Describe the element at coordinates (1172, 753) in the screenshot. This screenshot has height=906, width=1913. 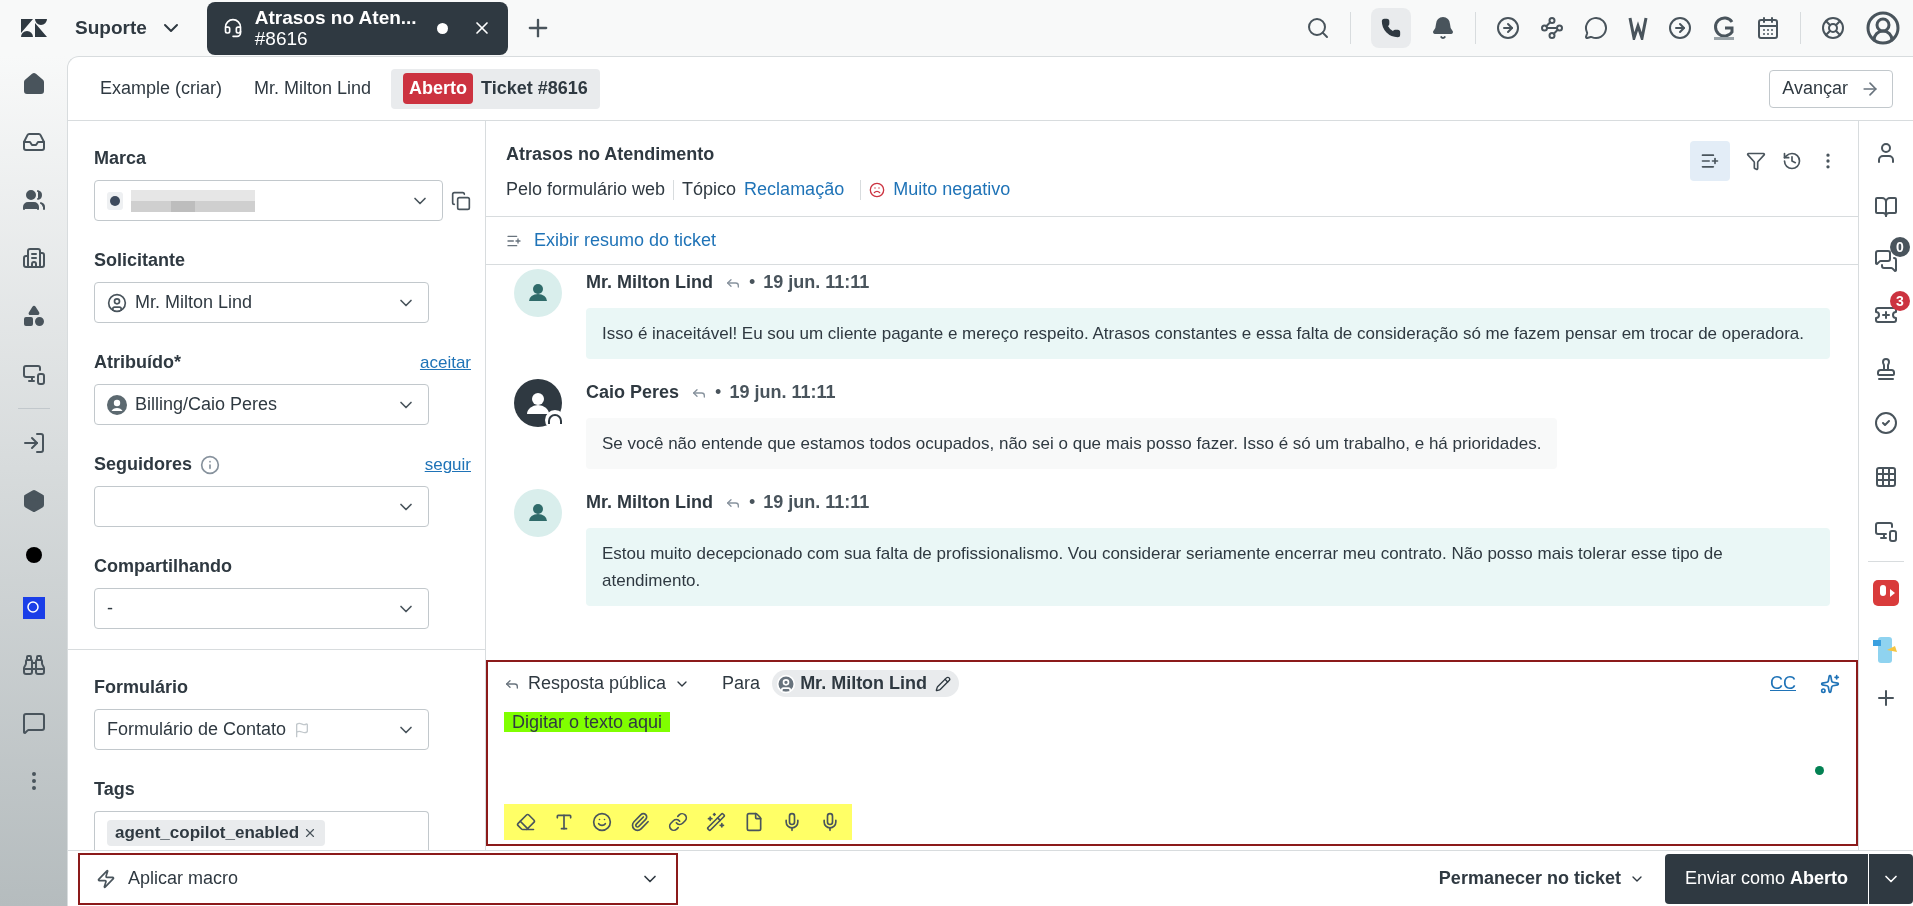
I see `reply-editor: Resposta pública Para Mr. Milton Lind CC Digitar o texto aqui` at that location.